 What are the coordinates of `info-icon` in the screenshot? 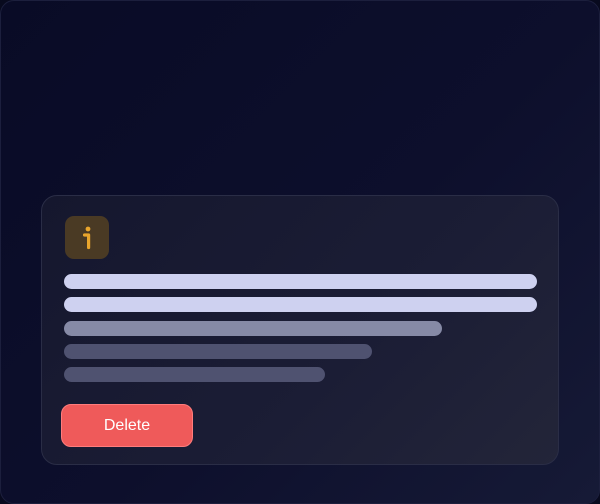 It's located at (87, 237).